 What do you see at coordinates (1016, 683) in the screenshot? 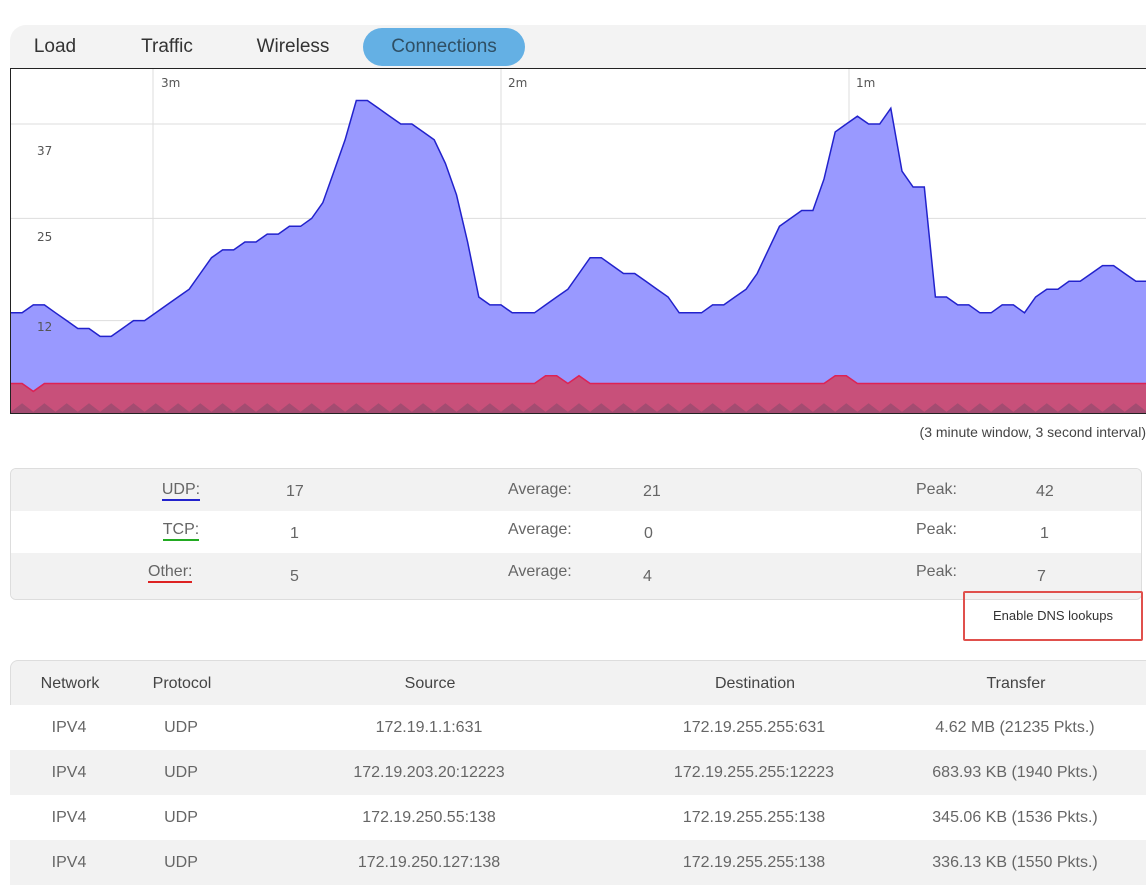
I see `header-transfer: Transfer` at bounding box center [1016, 683].